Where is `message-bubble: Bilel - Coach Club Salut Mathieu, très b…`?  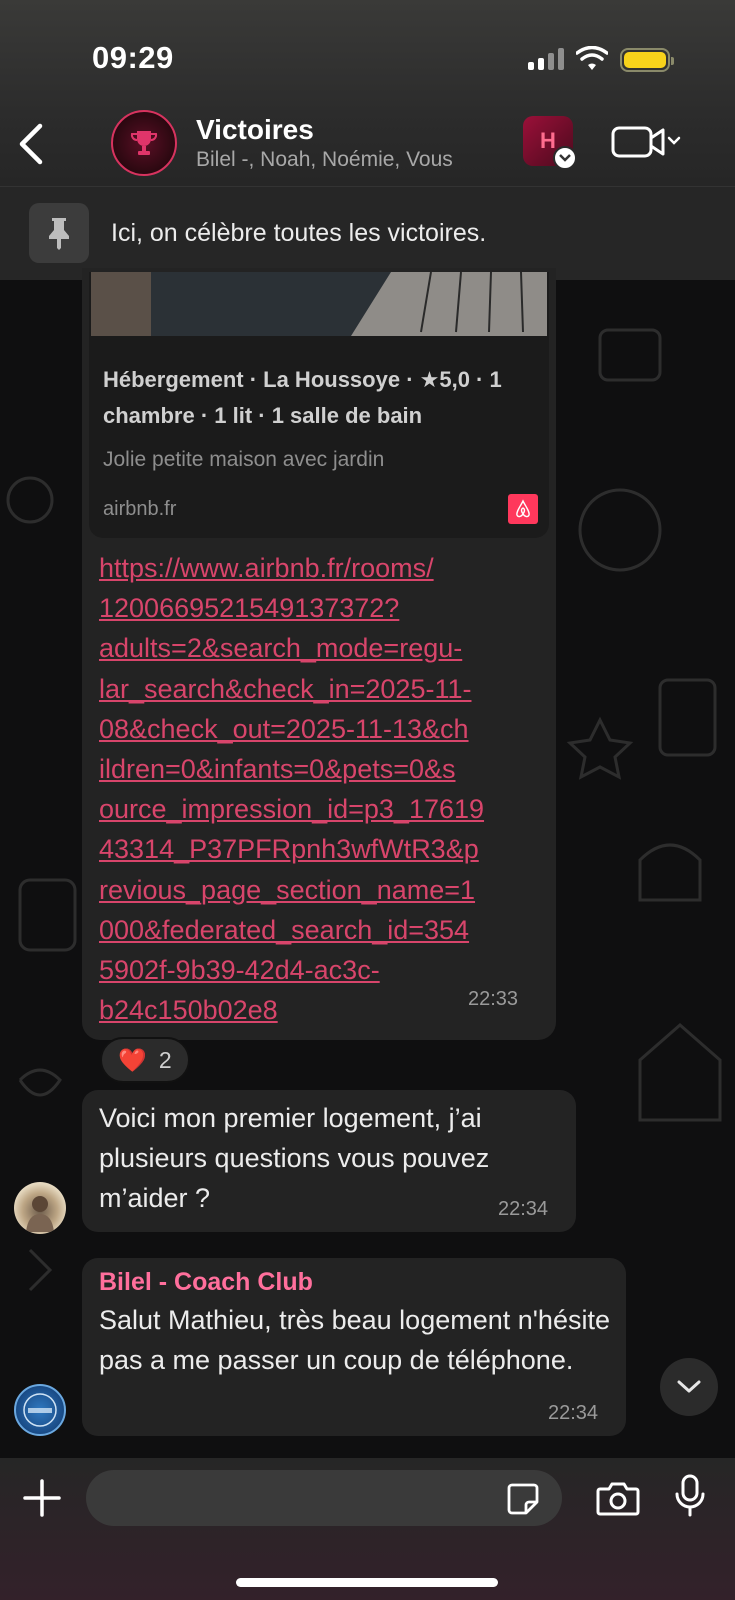
message-bubble: Bilel - Coach Club Salut Mathieu, très b… is located at coordinates (354, 1347).